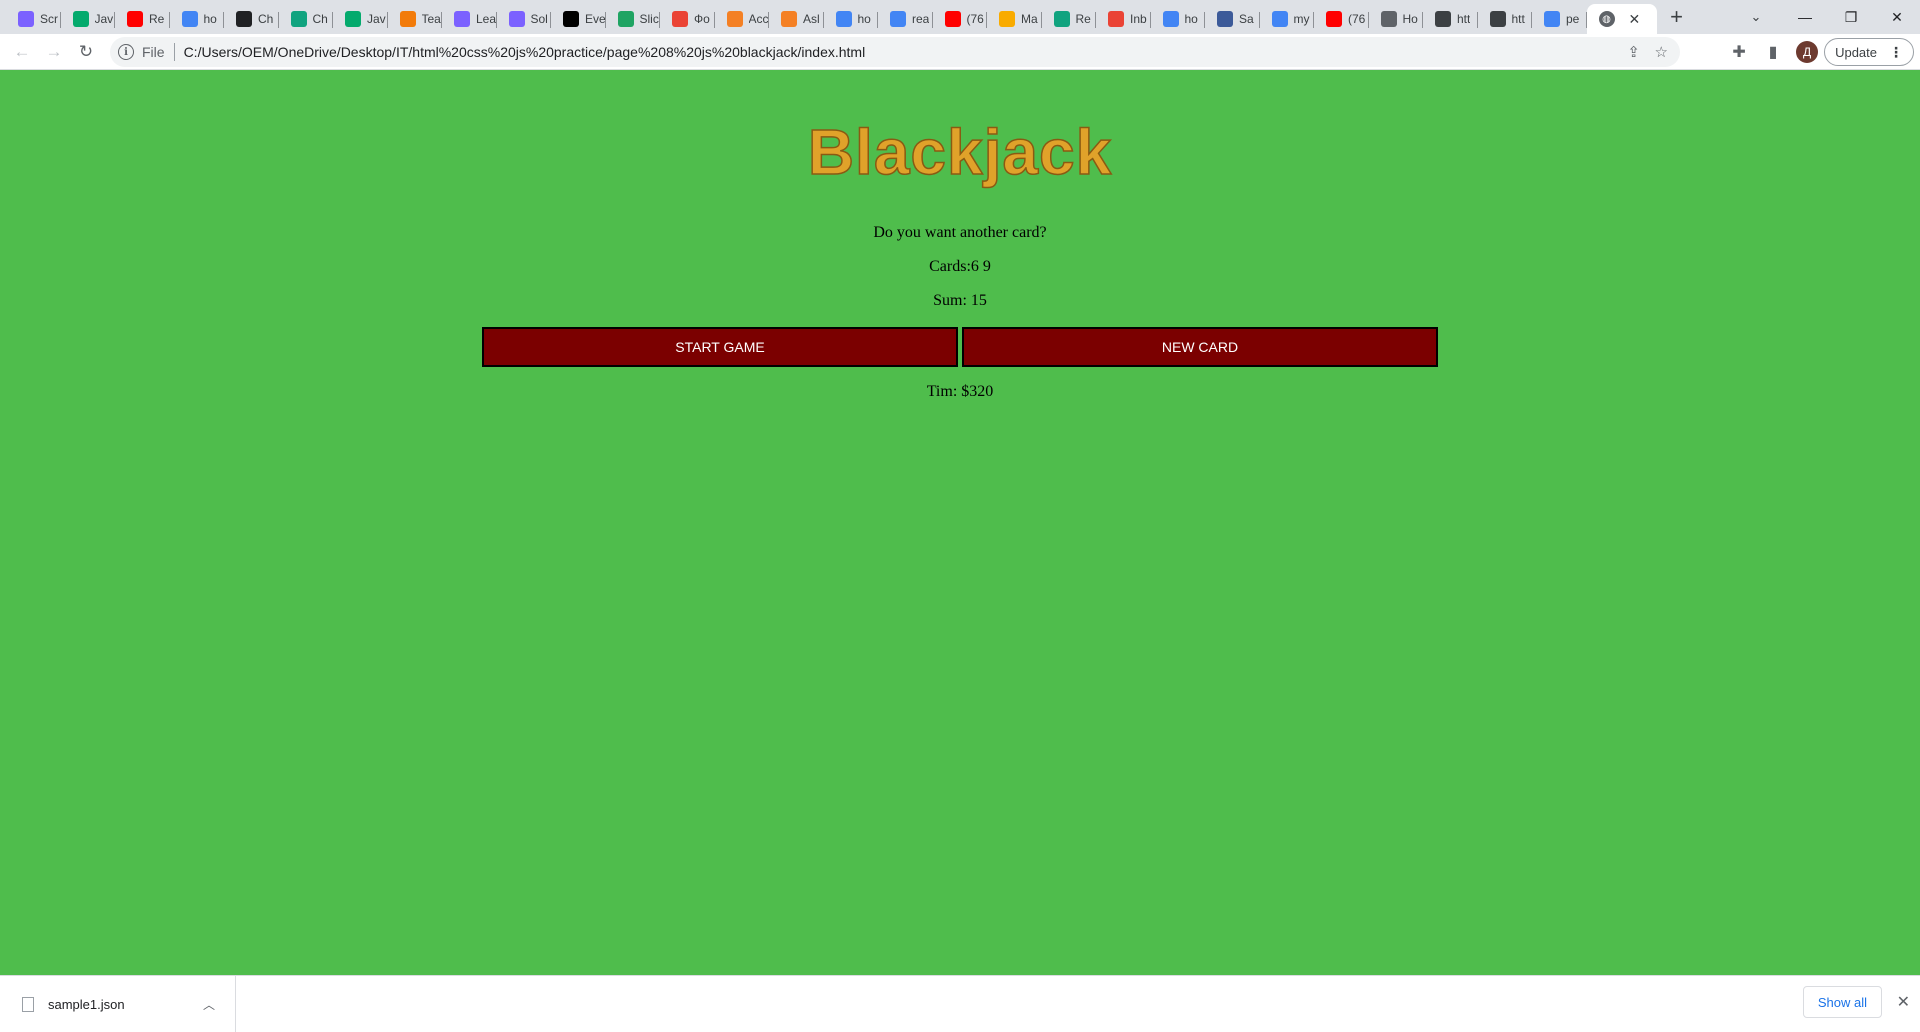  What do you see at coordinates (1896, 51) in the screenshot?
I see `menu-dots-icon: ⋮` at bounding box center [1896, 51].